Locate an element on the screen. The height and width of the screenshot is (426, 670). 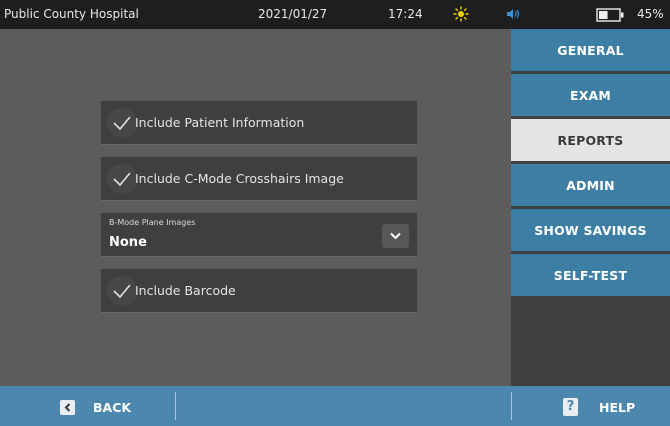
option-label: Include Barcode is located at coordinates (185, 290).